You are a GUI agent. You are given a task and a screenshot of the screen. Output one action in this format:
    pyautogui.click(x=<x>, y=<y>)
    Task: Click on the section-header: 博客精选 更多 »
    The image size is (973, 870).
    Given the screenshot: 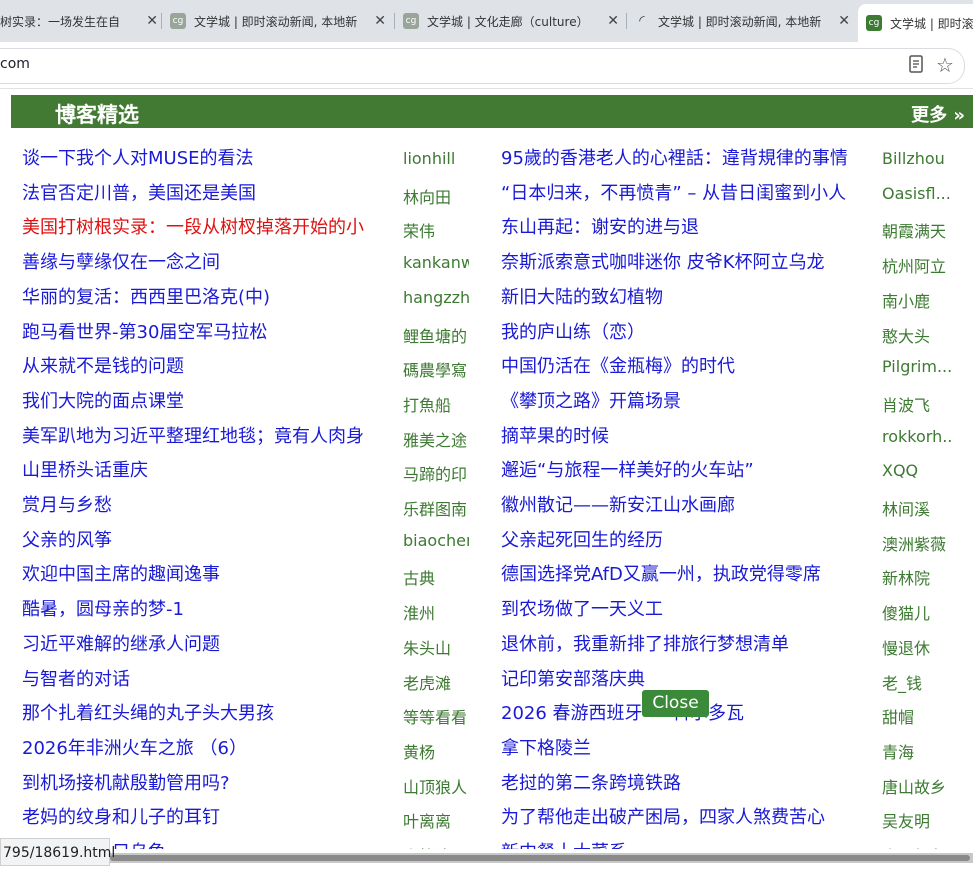 What is the action you would take?
    pyautogui.click(x=492, y=111)
    